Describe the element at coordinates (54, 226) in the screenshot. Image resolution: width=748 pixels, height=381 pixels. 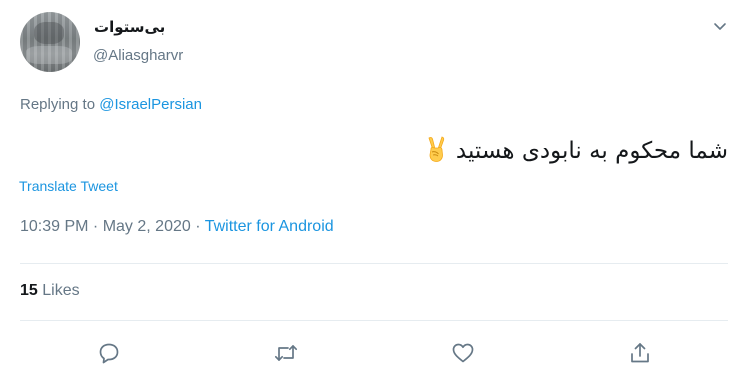
I see `tweet-time: 10:39 PM` at that location.